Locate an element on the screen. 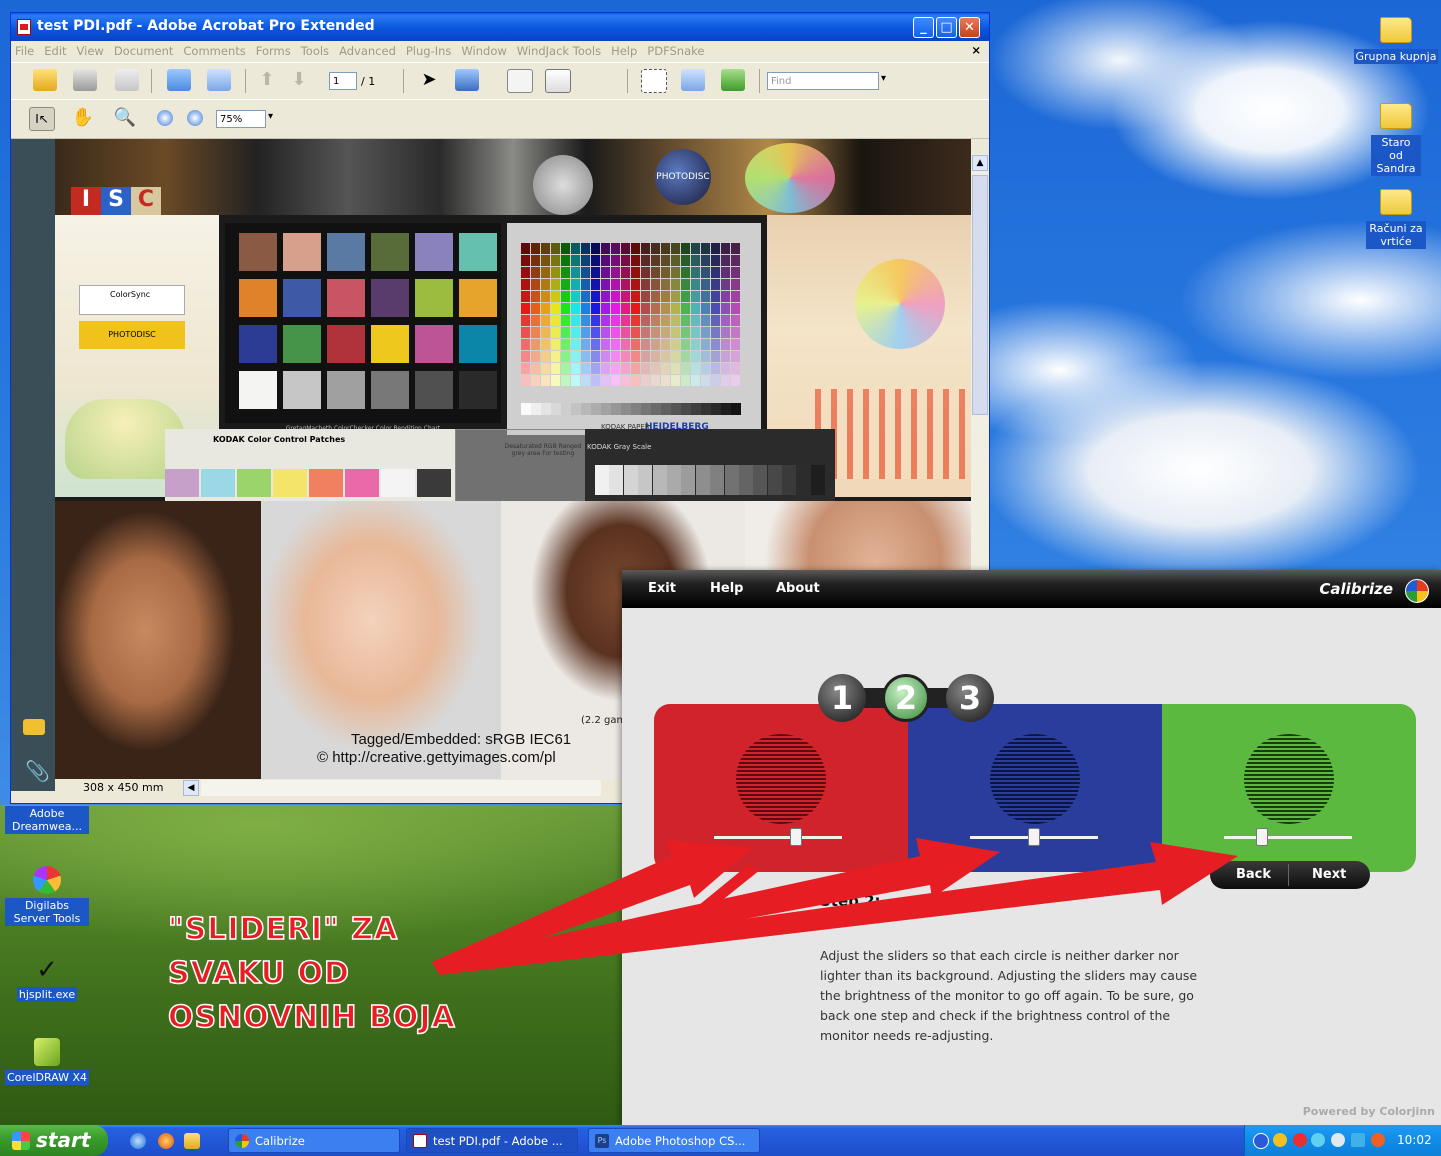 The width and height of the screenshot is (1441, 1156). task-calibrize: Calibrize is located at coordinates (314, 1140).